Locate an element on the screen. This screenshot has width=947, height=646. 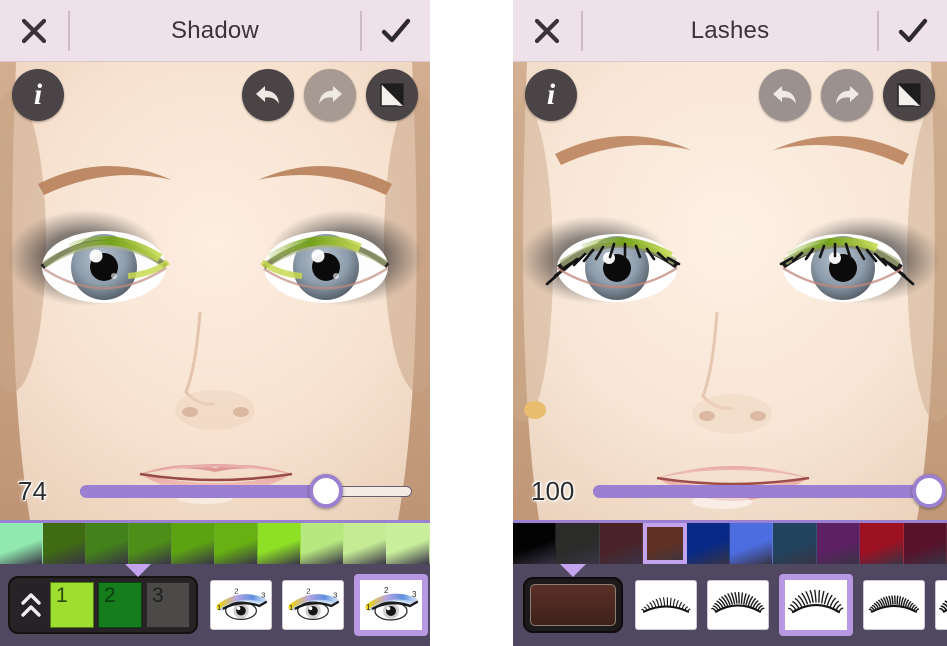
slider-track-wrap-lashes is located at coordinates (769, 491).